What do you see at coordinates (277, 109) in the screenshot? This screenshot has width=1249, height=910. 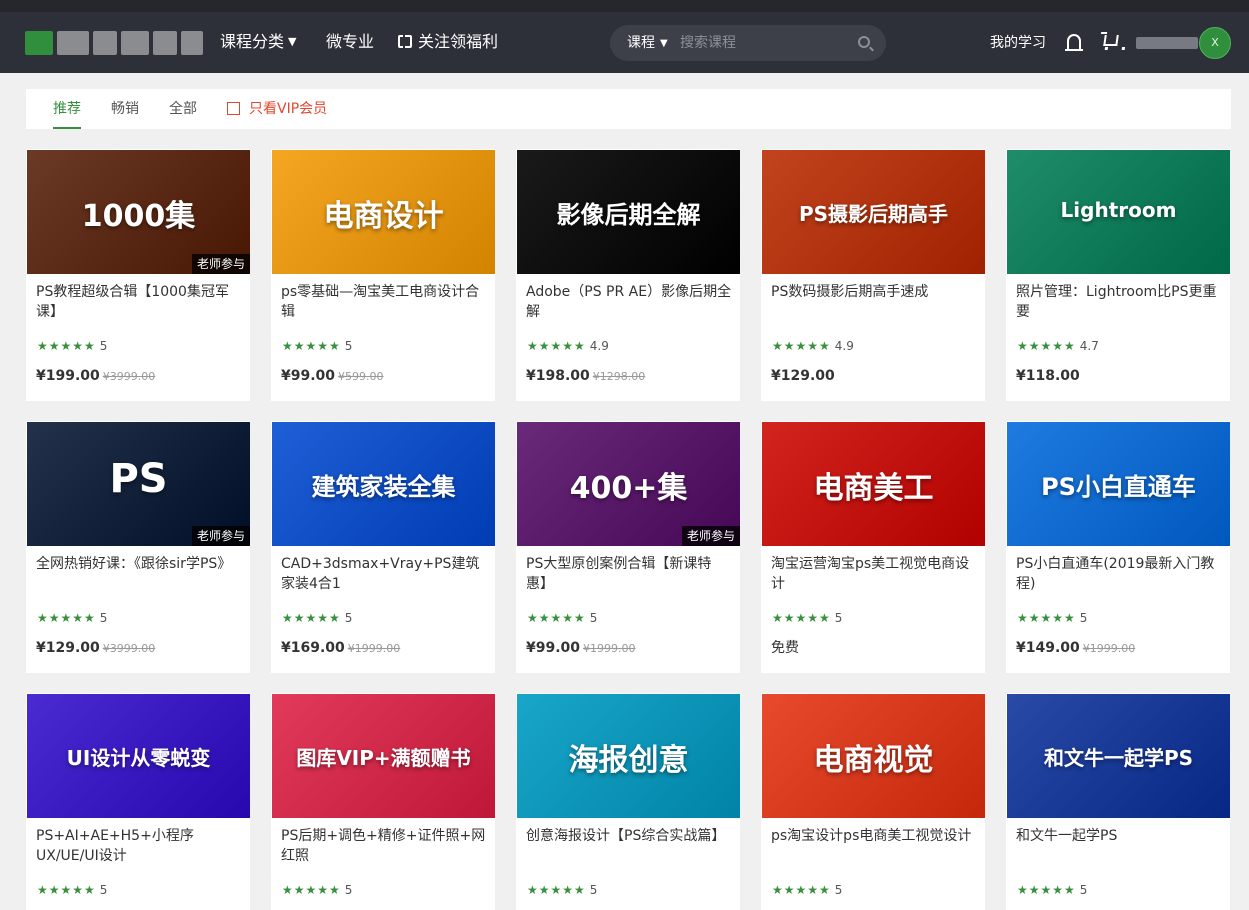 I see `vip-only-checkbox: 只看VIP会员` at bounding box center [277, 109].